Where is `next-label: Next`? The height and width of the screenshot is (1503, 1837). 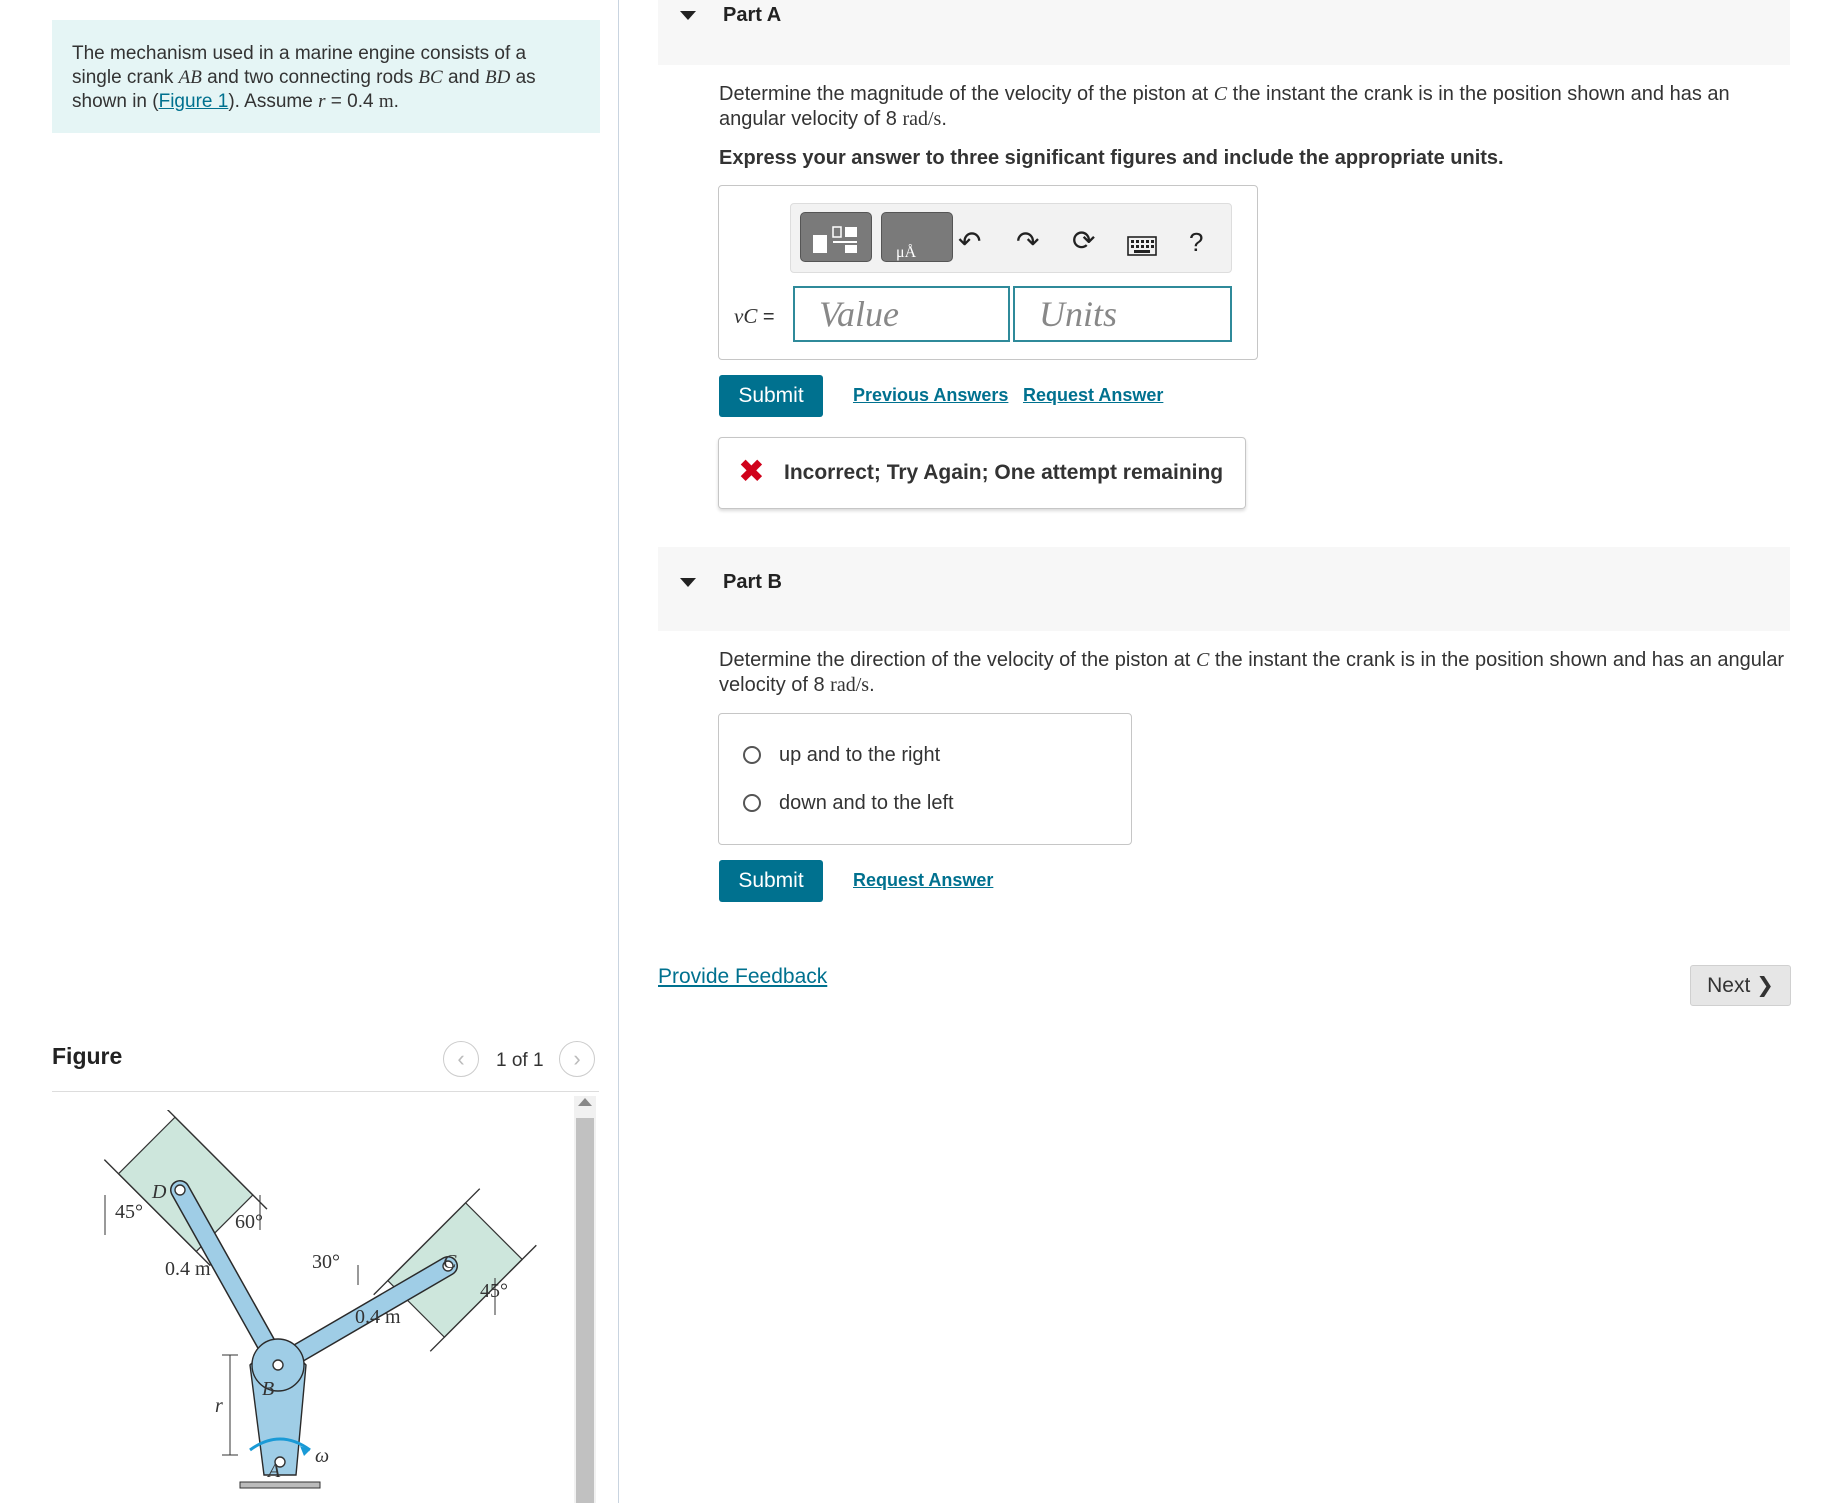 next-label: Next is located at coordinates (1729, 985).